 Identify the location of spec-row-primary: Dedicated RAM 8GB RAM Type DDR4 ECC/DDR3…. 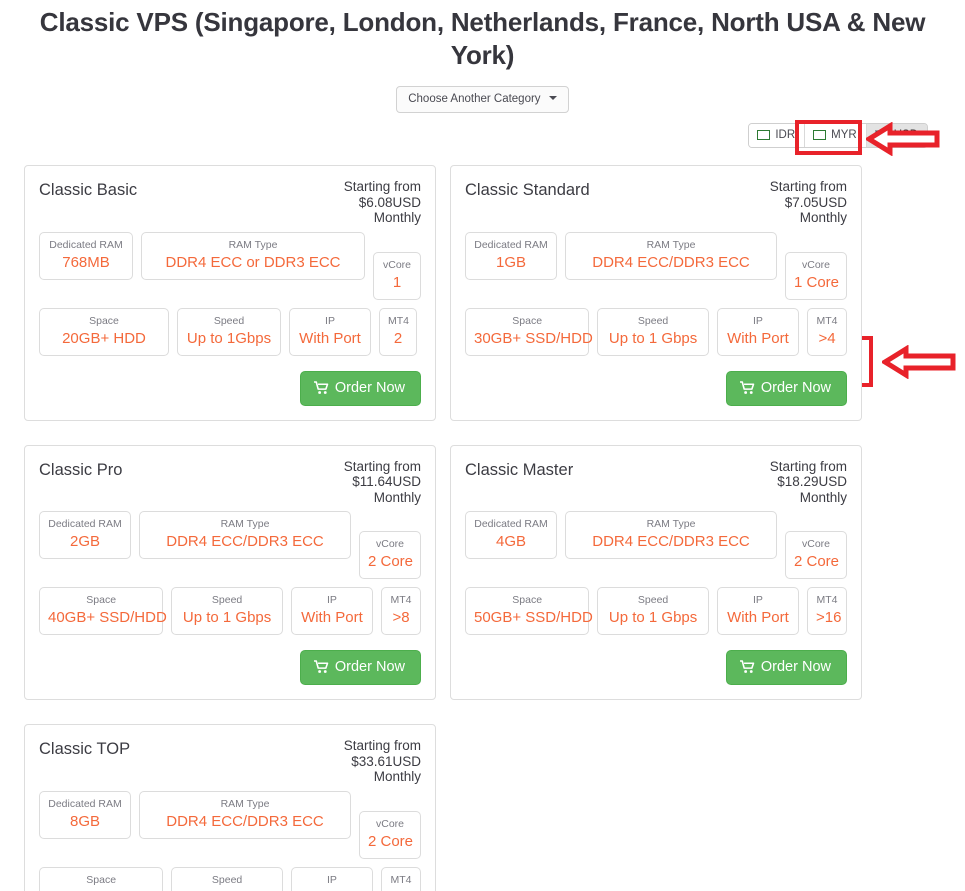
(230, 824).